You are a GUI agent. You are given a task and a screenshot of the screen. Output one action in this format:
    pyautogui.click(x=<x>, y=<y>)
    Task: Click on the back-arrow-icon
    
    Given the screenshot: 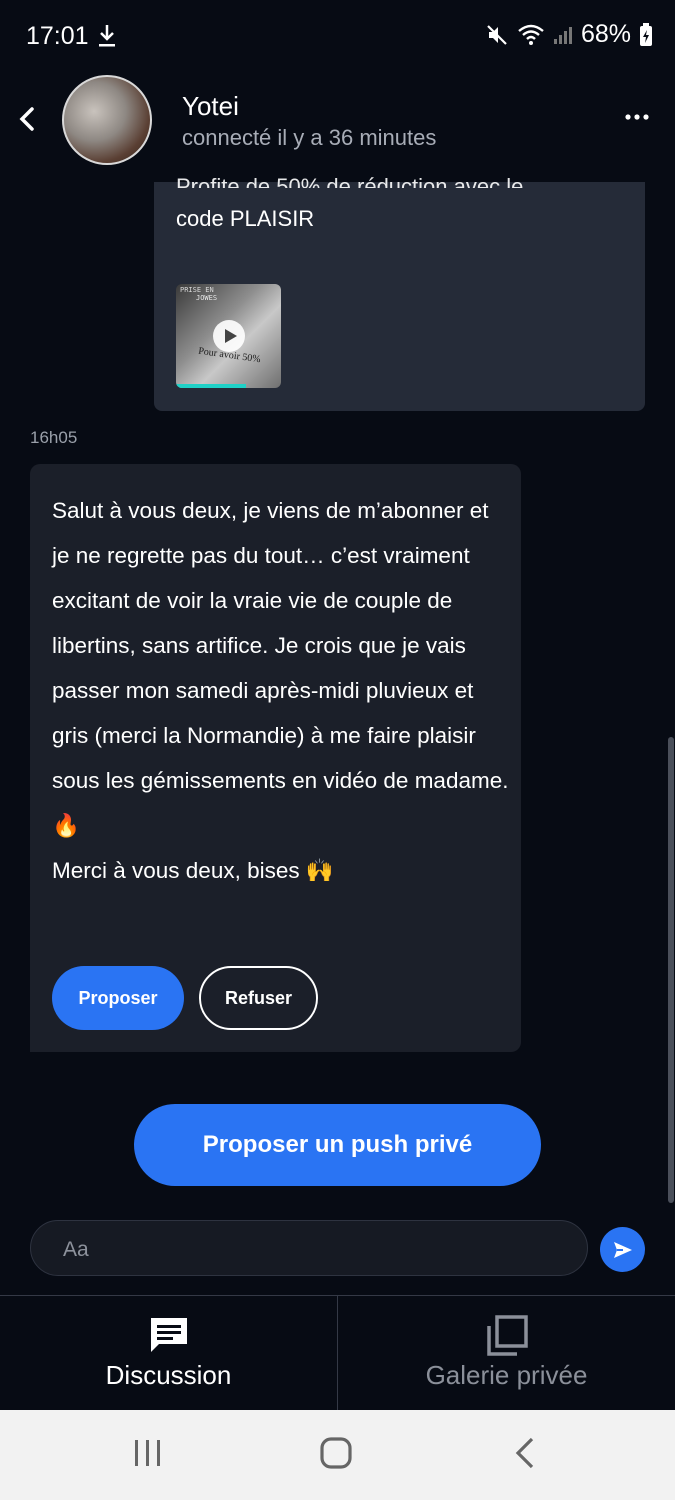 What is the action you would take?
    pyautogui.click(x=28, y=119)
    